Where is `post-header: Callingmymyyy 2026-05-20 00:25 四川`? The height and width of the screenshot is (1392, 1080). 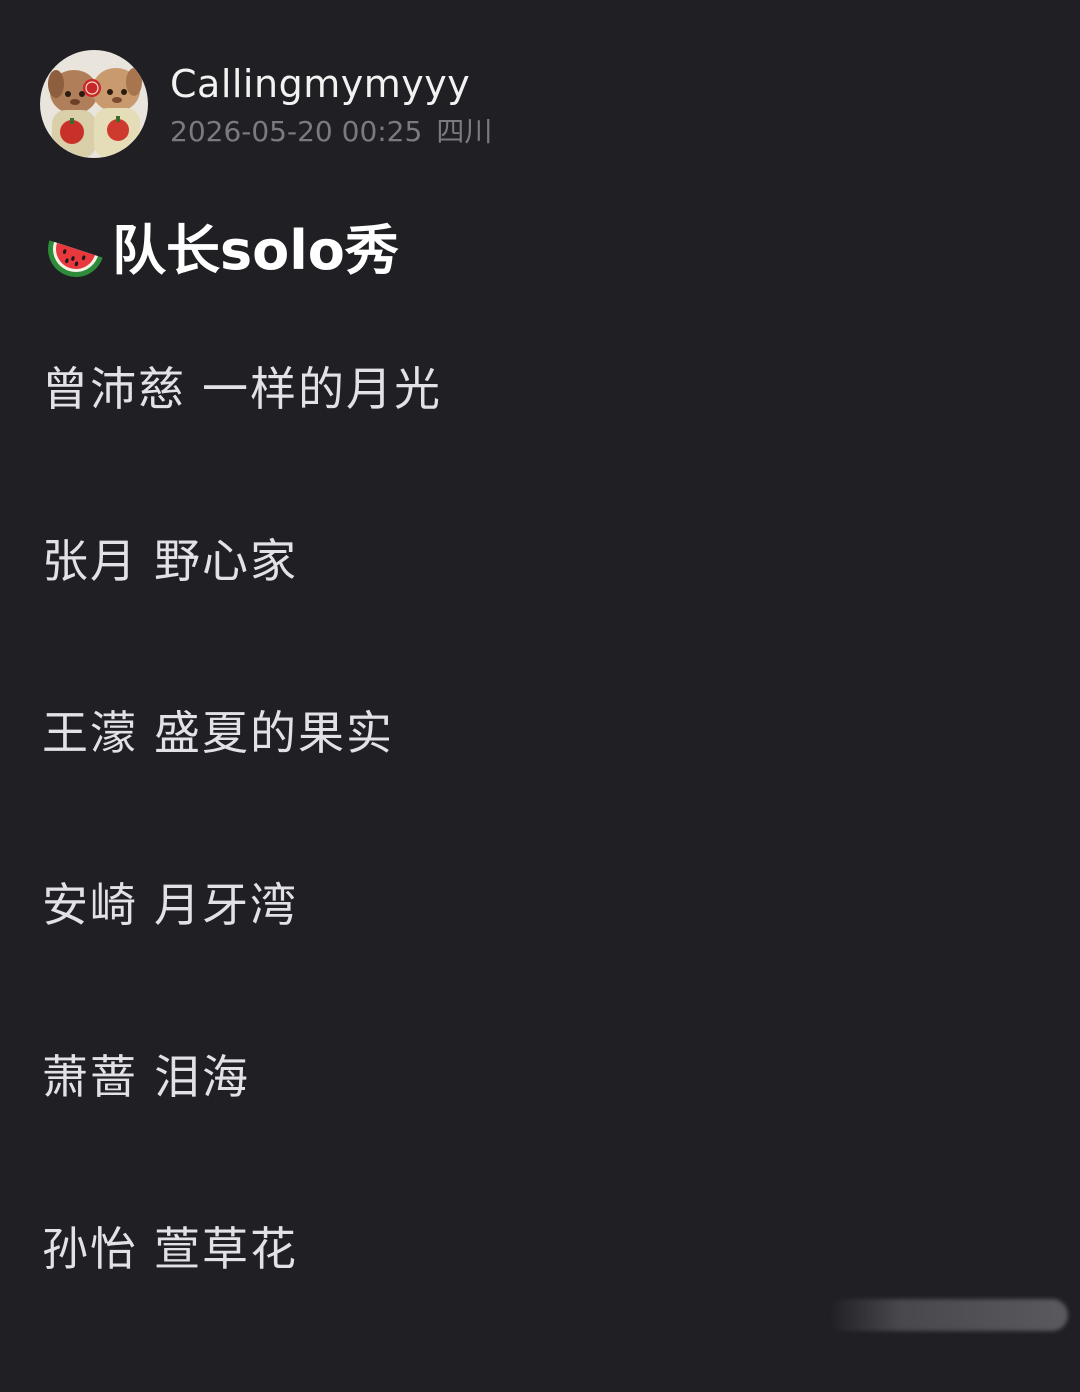 post-header: Callingmymyyy 2026-05-20 00:25 四川 is located at coordinates (266, 104).